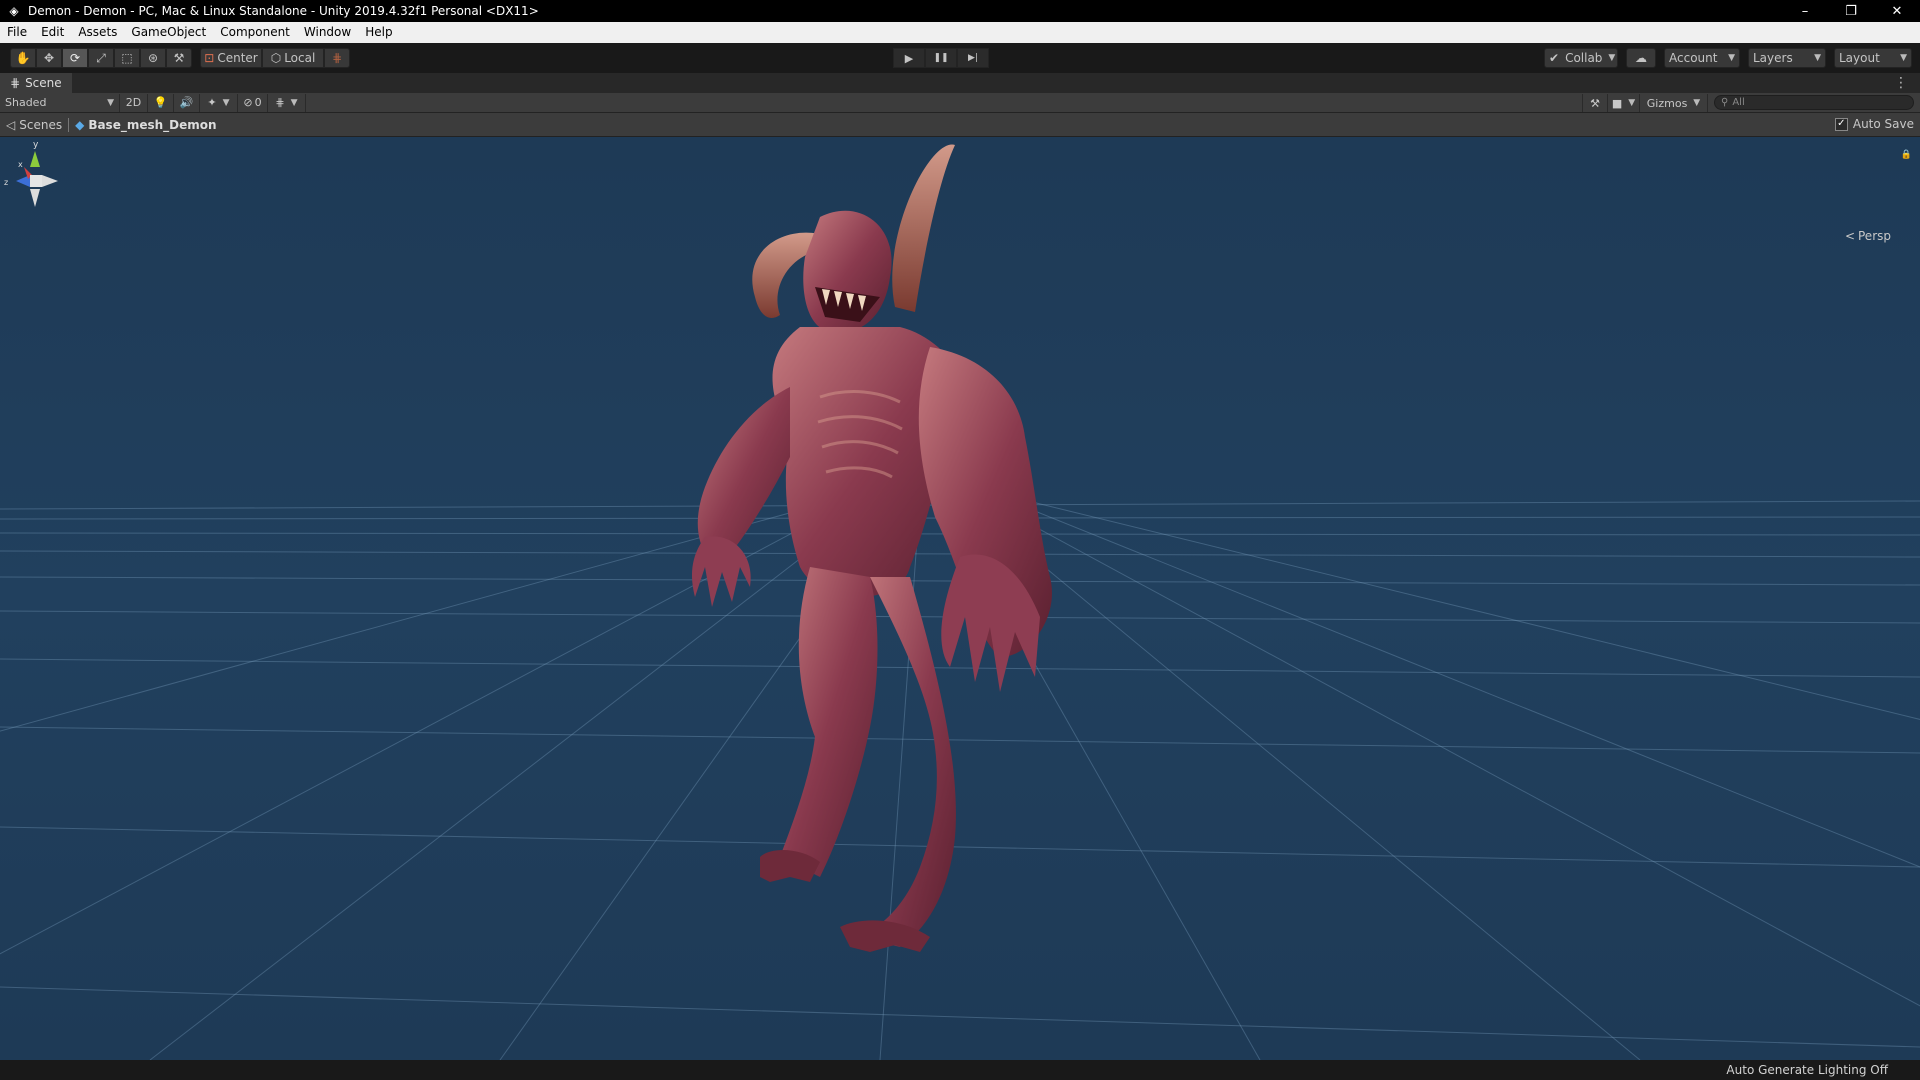  I want to click on gizmo-center, so click(36, 181).